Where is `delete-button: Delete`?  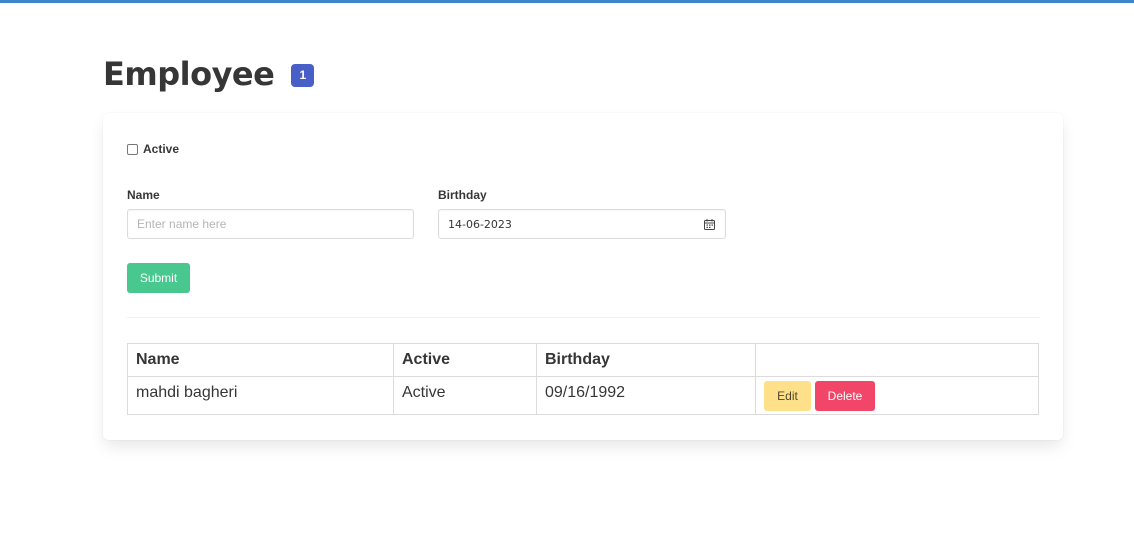
delete-button: Delete is located at coordinates (845, 396).